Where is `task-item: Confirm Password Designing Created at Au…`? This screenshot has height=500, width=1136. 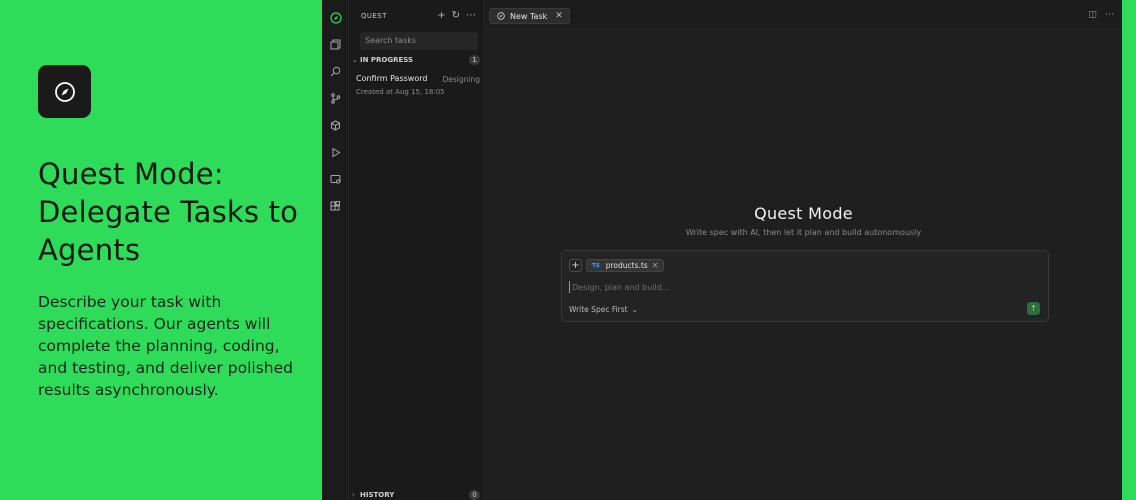
task-item: Confirm Password Designing Created at Au… is located at coordinates (418, 86).